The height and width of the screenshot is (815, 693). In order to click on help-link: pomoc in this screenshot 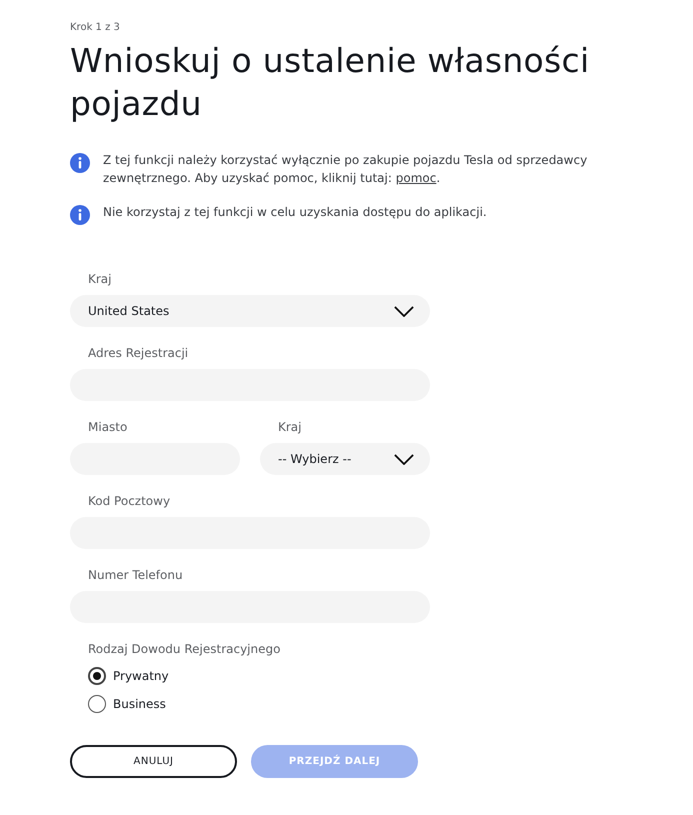, I will do `click(416, 178)`.